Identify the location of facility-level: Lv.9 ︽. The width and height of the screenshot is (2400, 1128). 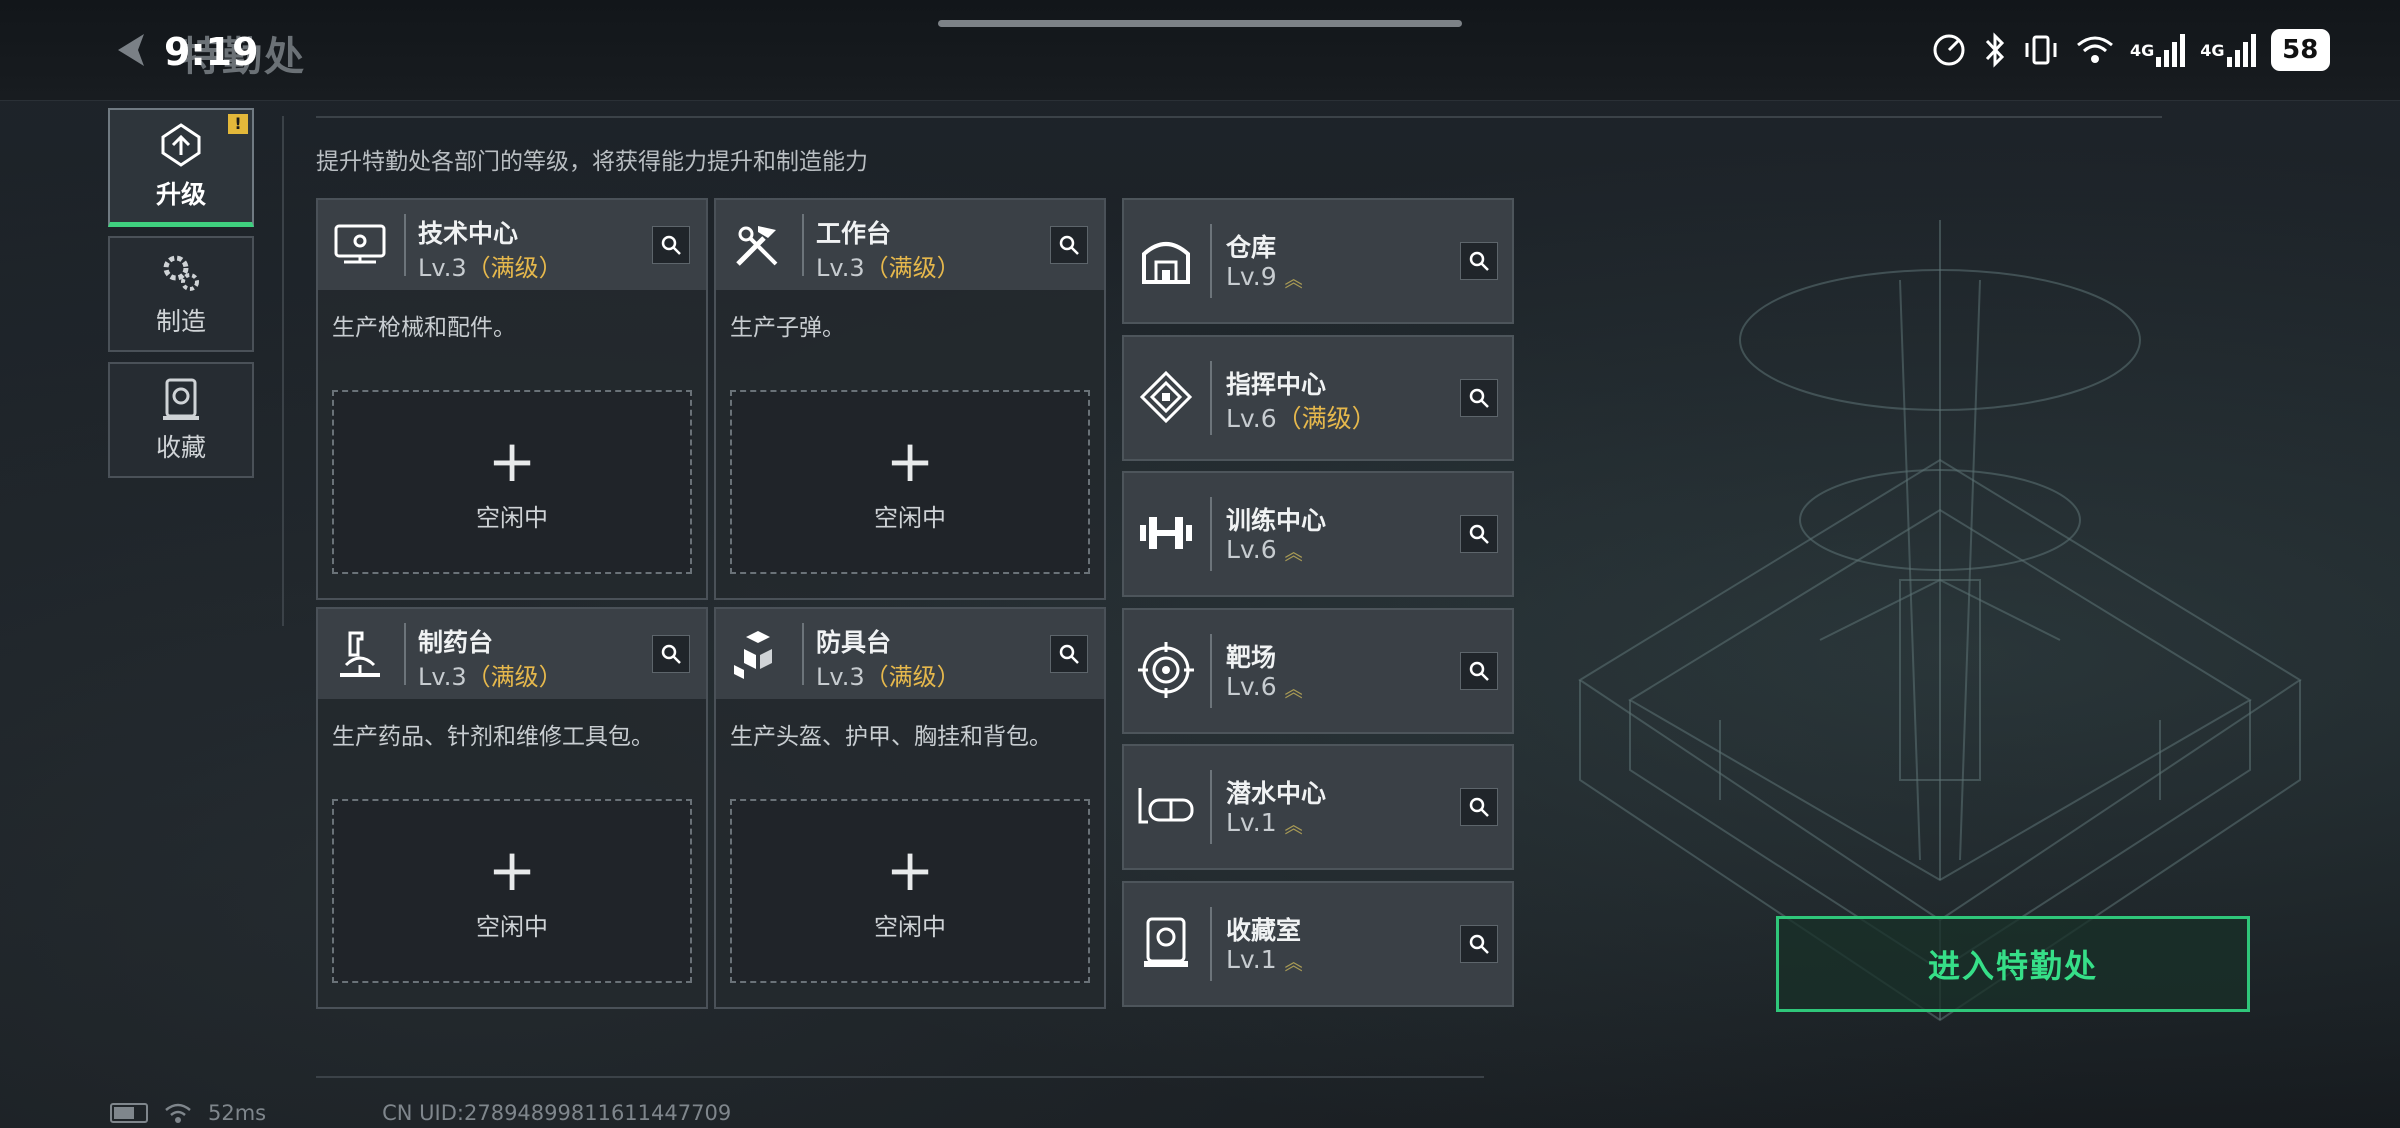
(1264, 277).